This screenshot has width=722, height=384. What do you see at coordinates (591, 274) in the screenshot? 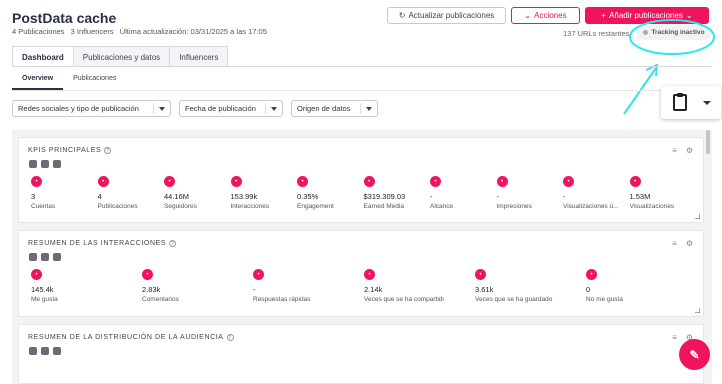
I see `dislike-icon: •` at bounding box center [591, 274].